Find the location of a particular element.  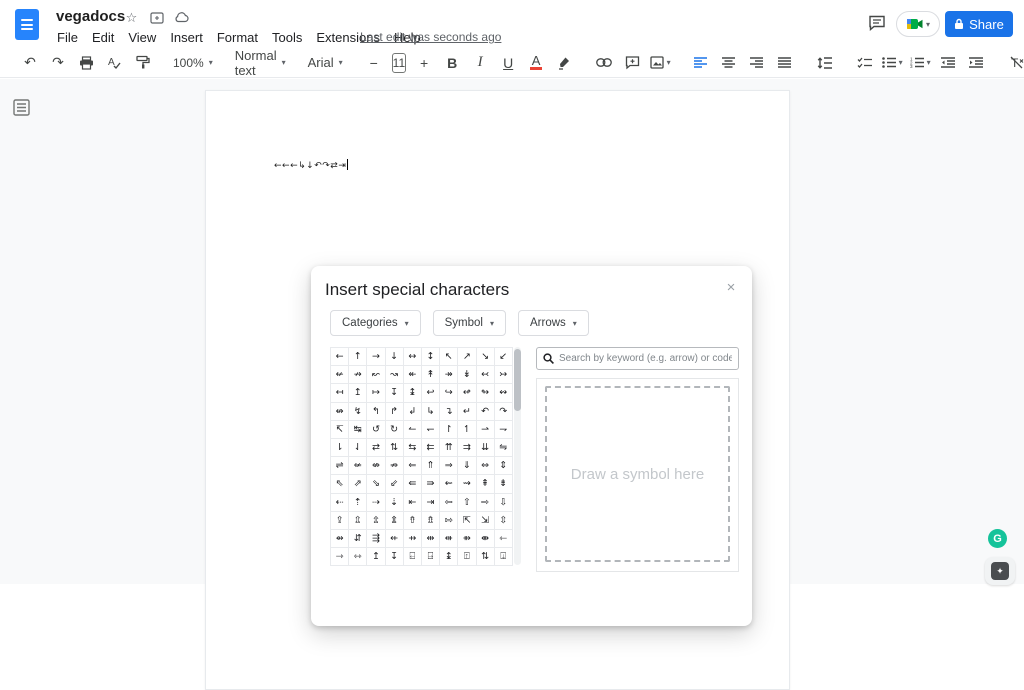

symbol-cell: ⍈ is located at coordinates (430, 557).